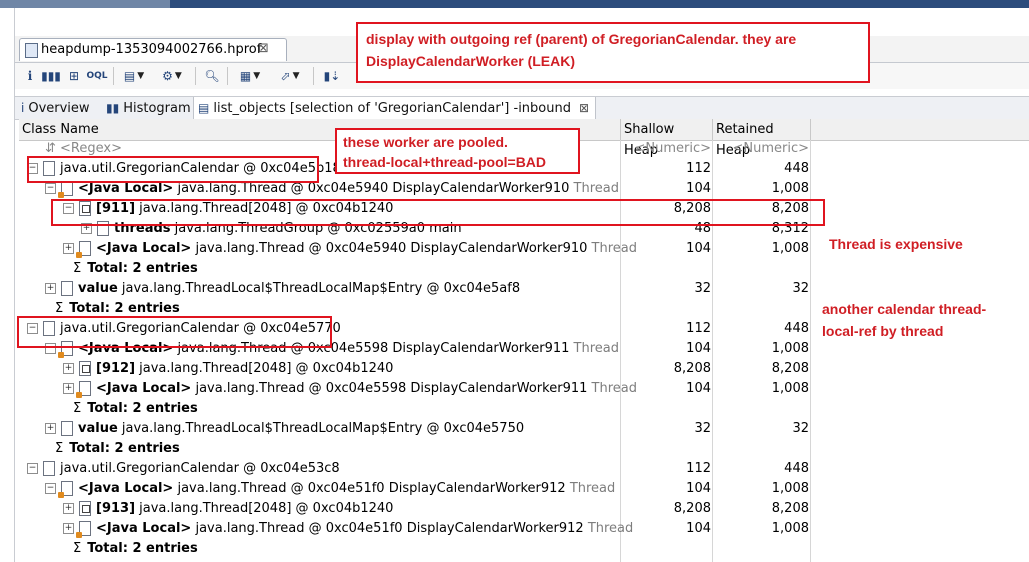 The height and width of the screenshot is (562, 1029). I want to click on dominator-tree-icon: ⊞, so click(74, 76).